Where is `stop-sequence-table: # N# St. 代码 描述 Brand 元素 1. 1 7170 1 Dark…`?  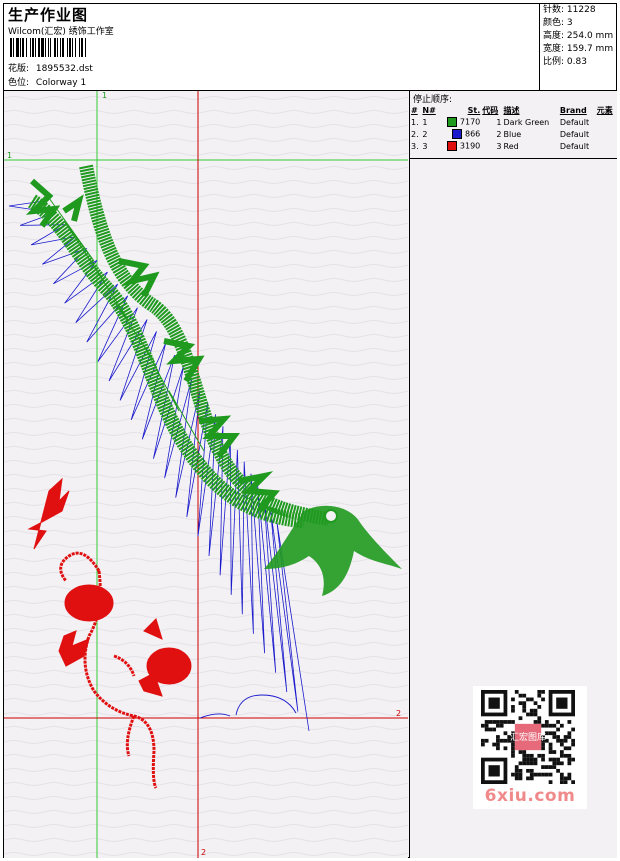 stop-sequence-table: # N# St. 代码 描述 Brand 元素 1. 1 7170 1 Dark… is located at coordinates (513, 128).